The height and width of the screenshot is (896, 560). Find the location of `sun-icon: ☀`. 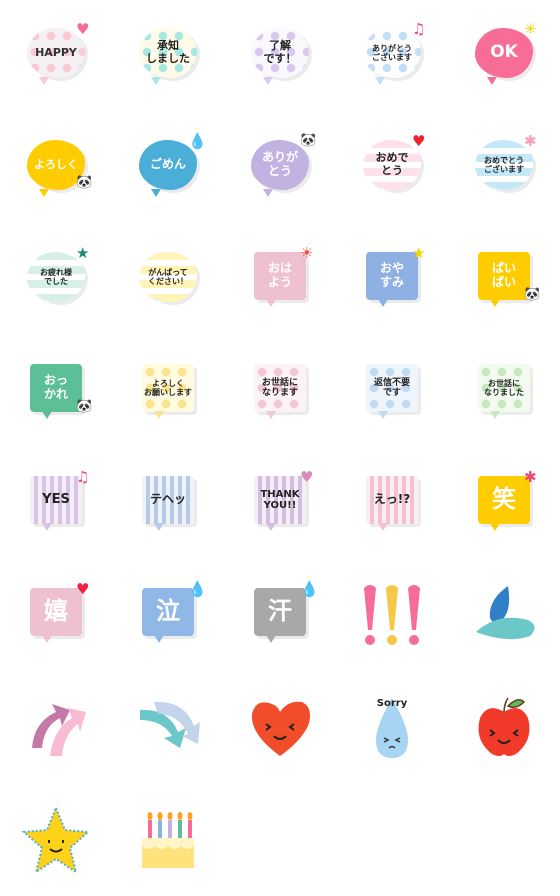

sun-icon: ☀ is located at coordinates (307, 253).